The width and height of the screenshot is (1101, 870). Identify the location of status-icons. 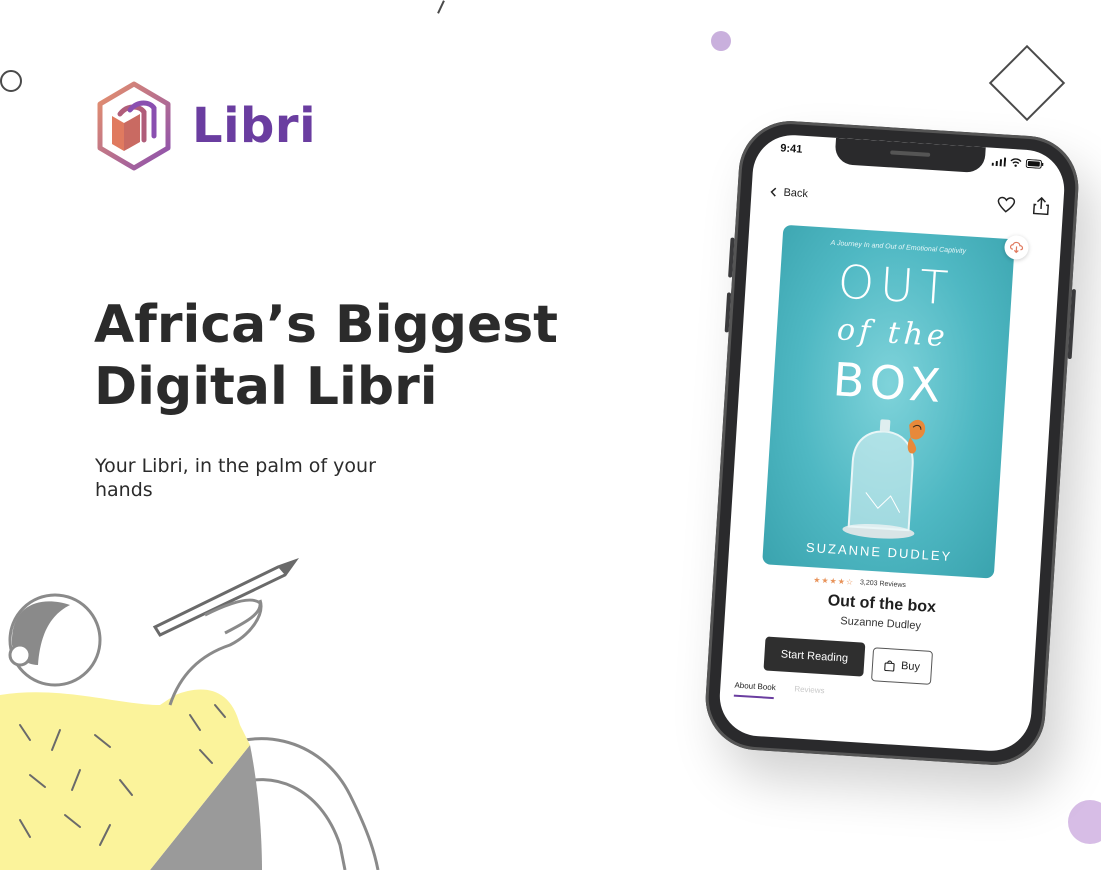
(1017, 163).